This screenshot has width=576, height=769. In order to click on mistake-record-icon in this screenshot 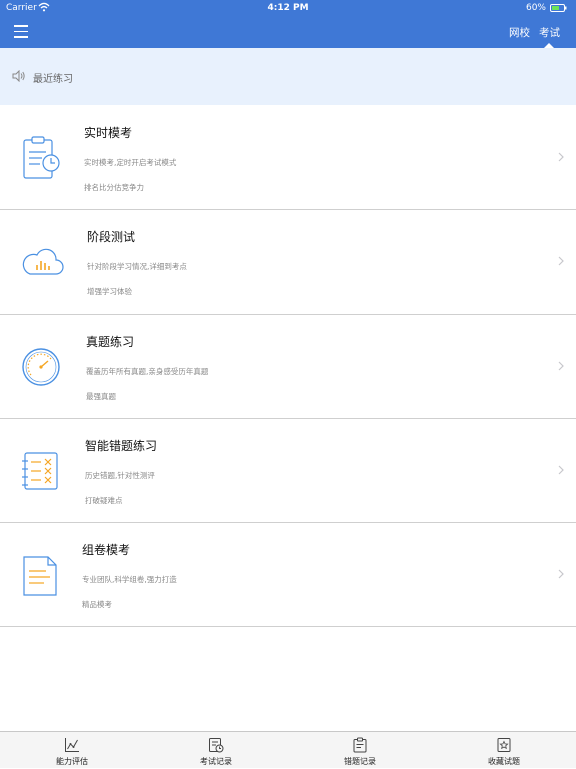, I will do `click(360, 745)`.